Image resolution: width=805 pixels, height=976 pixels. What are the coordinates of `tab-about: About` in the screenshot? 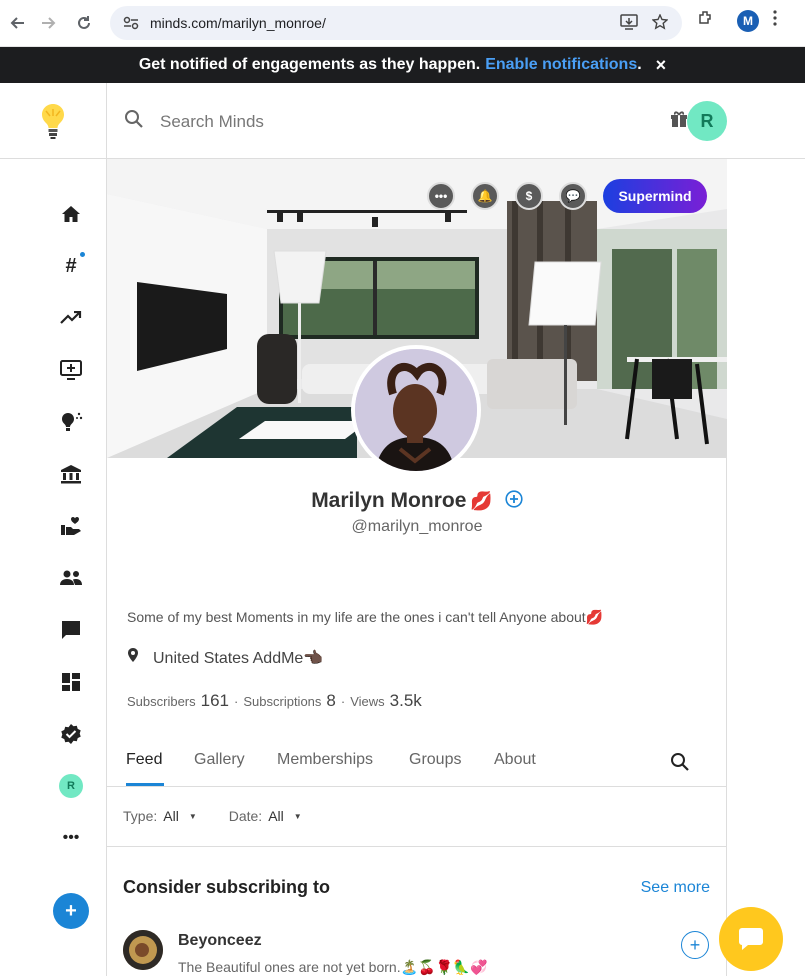 It's located at (515, 760).